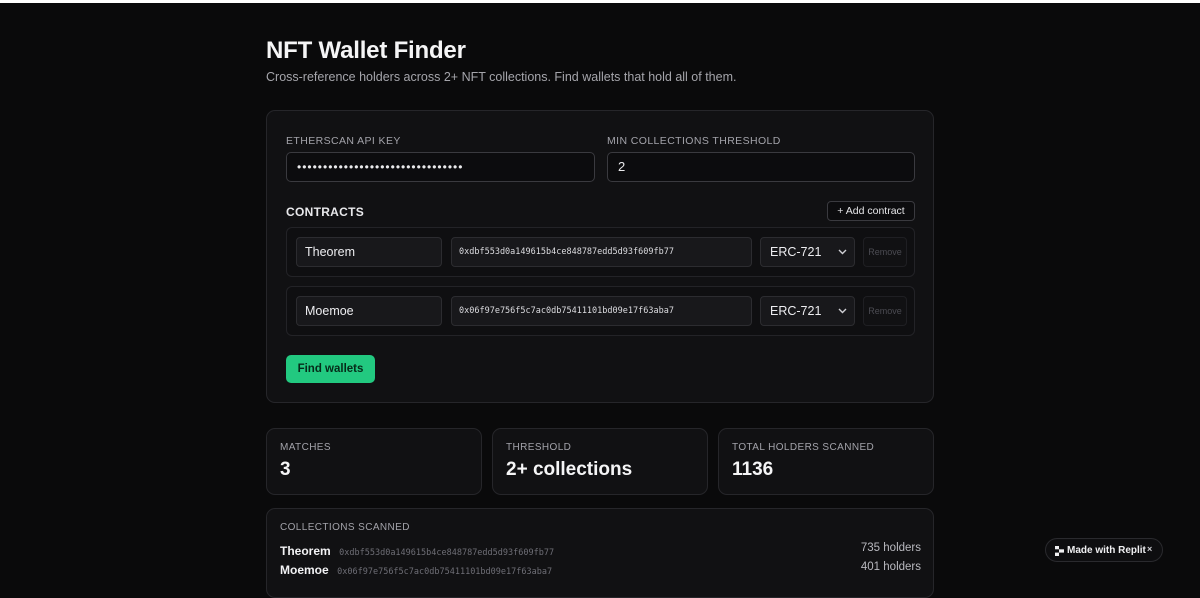 This screenshot has height=598, width=1200. Describe the element at coordinates (803, 447) in the screenshot. I see `stat-label: TOTAL HOLDERS SCANNED` at that location.